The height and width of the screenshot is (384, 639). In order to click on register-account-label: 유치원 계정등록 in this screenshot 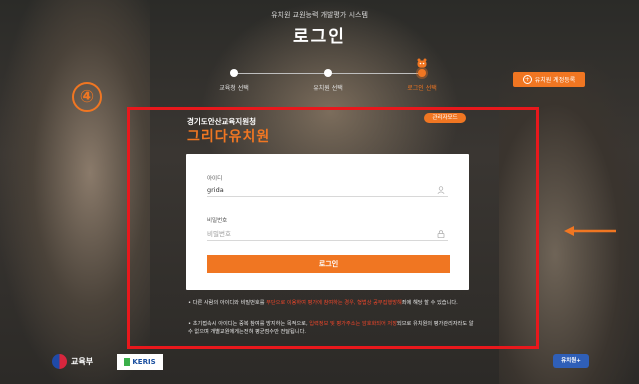, I will do `click(555, 80)`.